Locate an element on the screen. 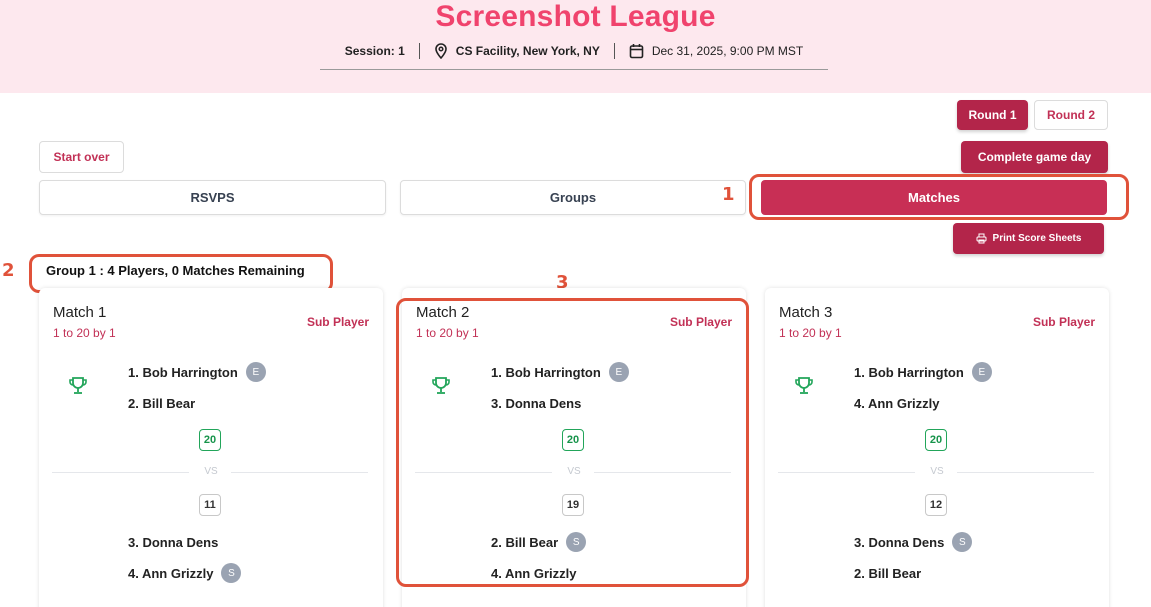 Image resolution: width=1151 pixels, height=607 pixels. player-name: 2. Bill Bear S is located at coordinates (539, 542).